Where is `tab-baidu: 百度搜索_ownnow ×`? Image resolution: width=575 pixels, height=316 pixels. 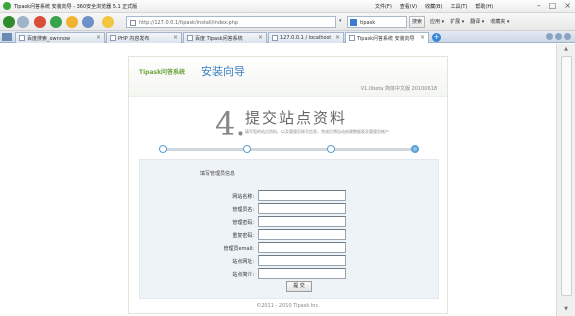
tab-baidu: 百度搜索_ownnow × is located at coordinates (60, 37).